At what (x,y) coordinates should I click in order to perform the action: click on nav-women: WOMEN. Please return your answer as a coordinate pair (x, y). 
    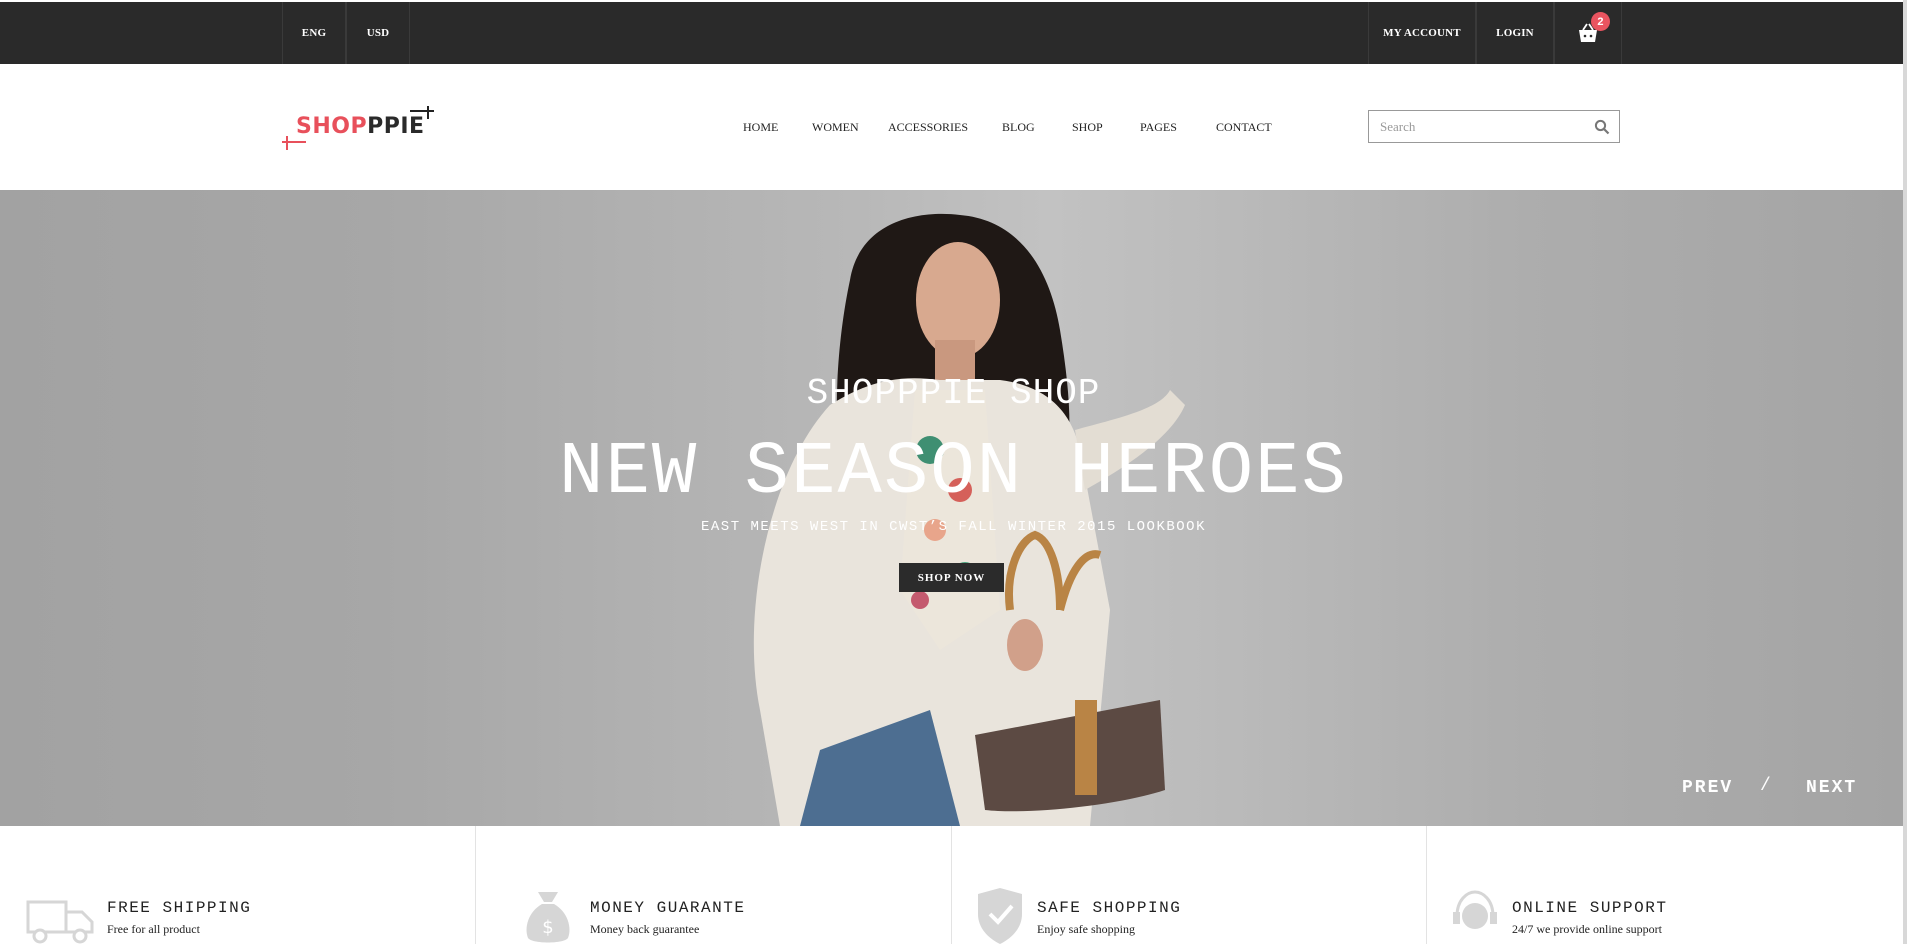
    Looking at the image, I should click on (835, 127).